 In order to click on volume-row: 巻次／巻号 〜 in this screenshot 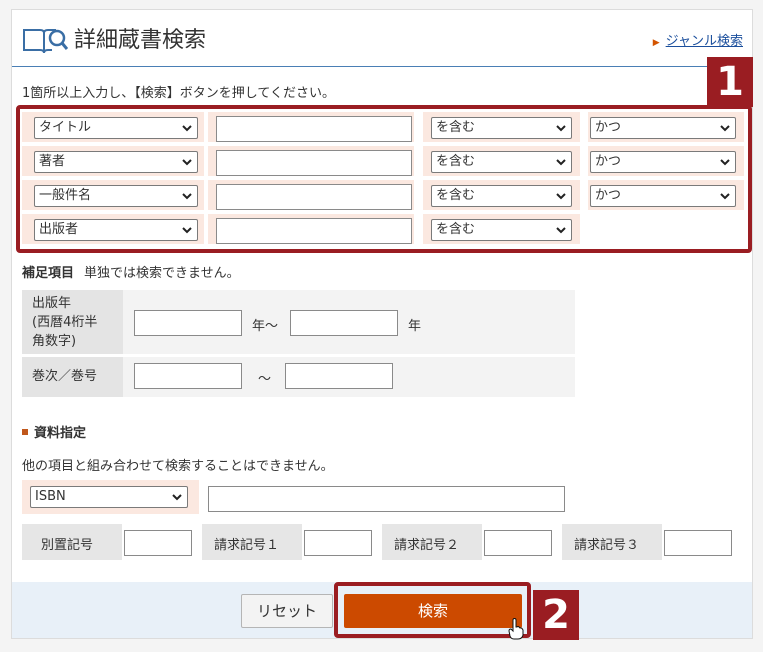, I will do `click(298, 377)`.